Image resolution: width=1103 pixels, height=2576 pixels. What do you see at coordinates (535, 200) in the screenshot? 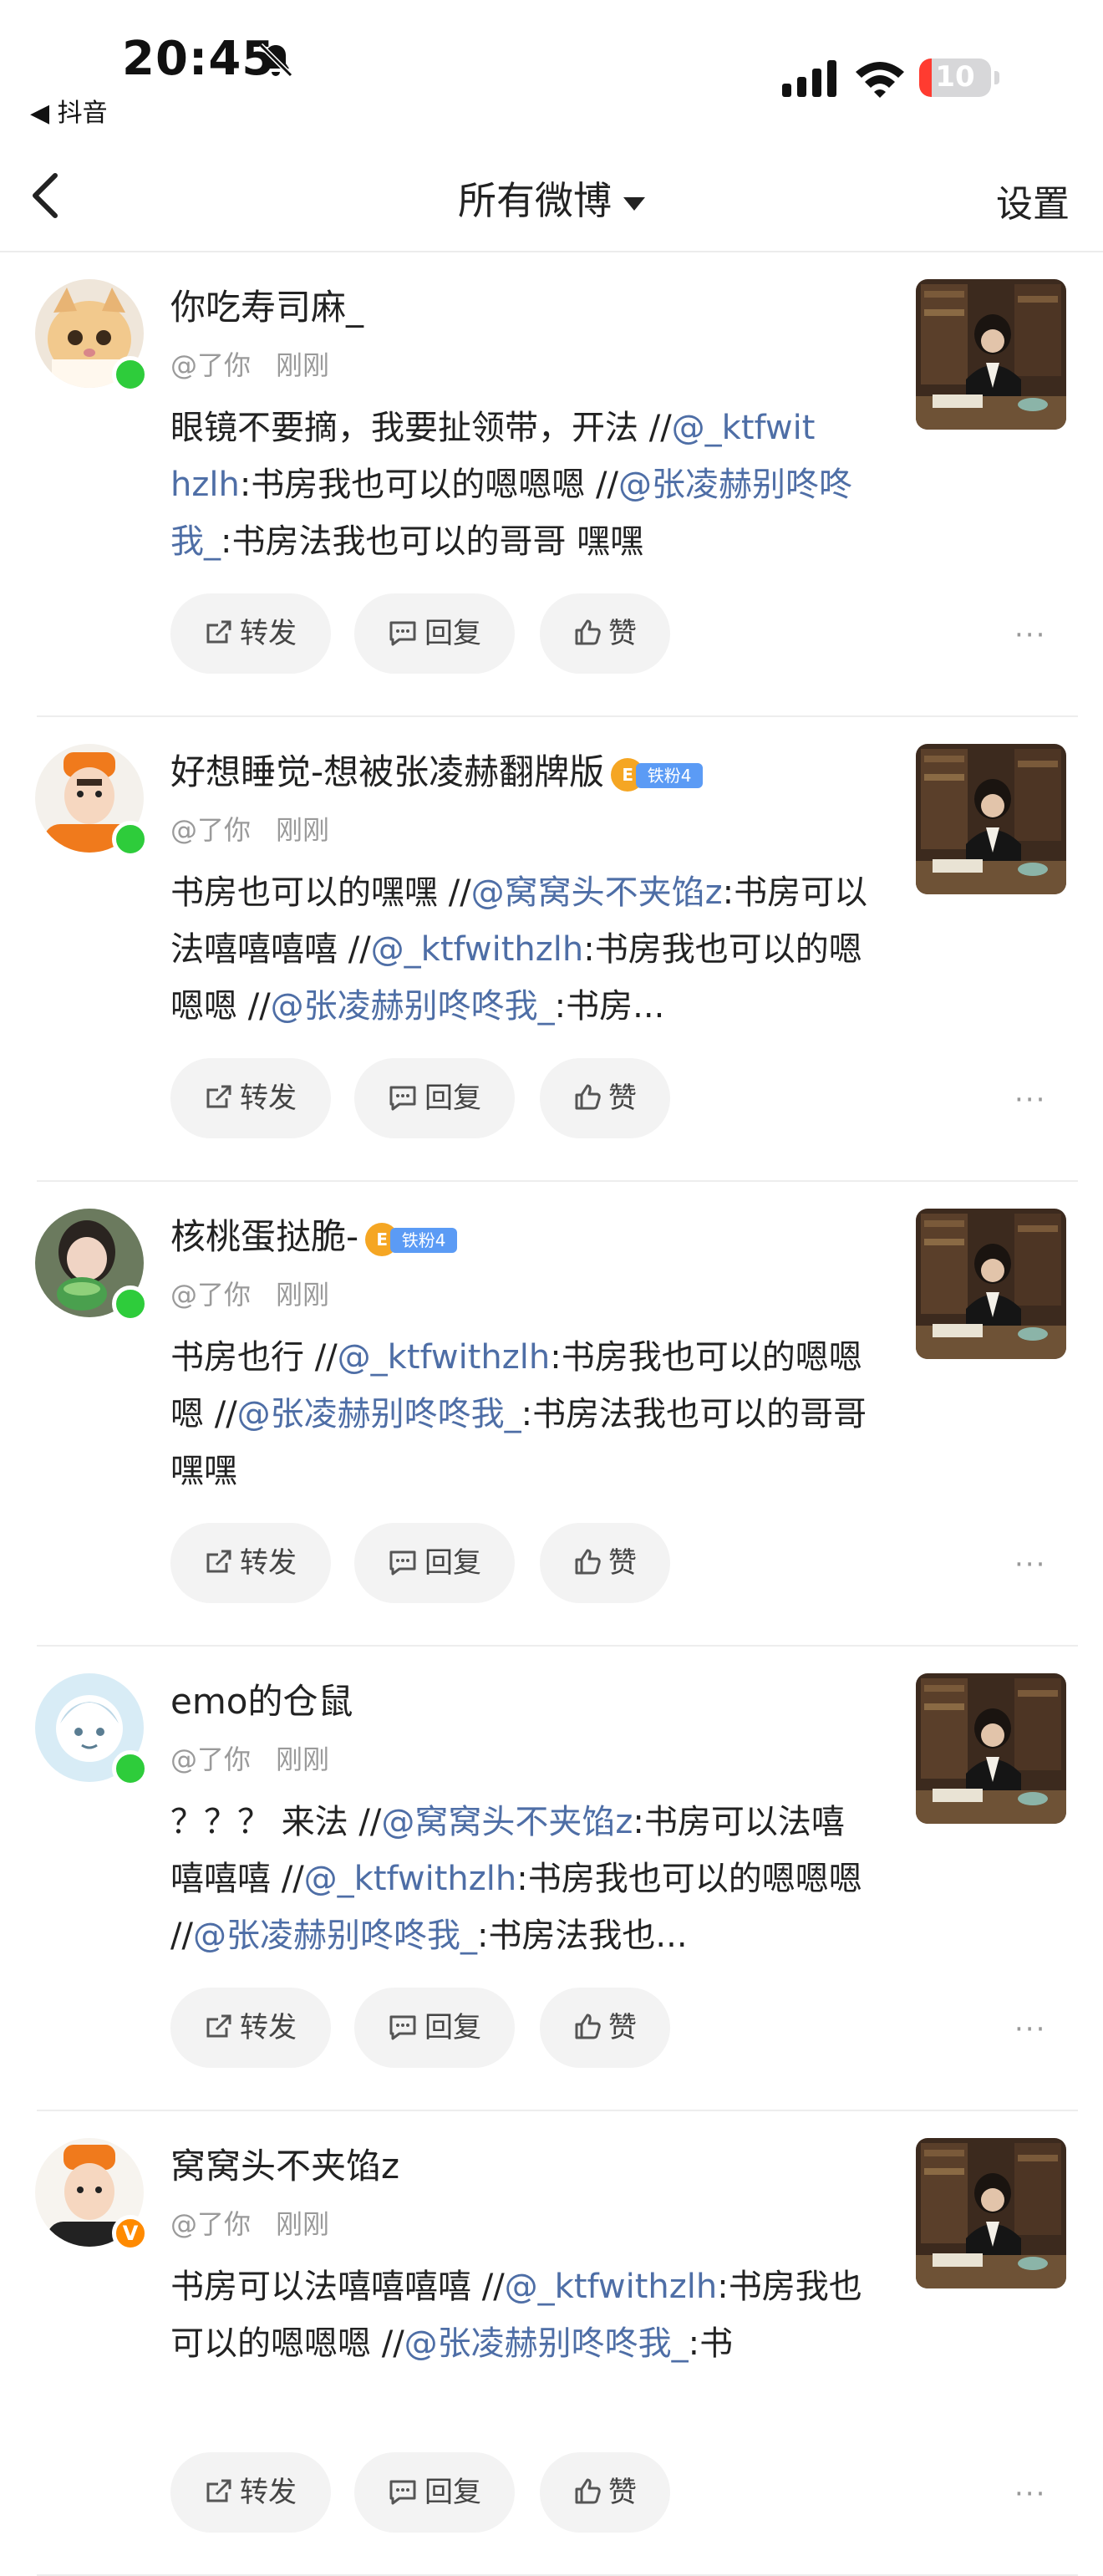
I see `page-title: 所有微博` at bounding box center [535, 200].